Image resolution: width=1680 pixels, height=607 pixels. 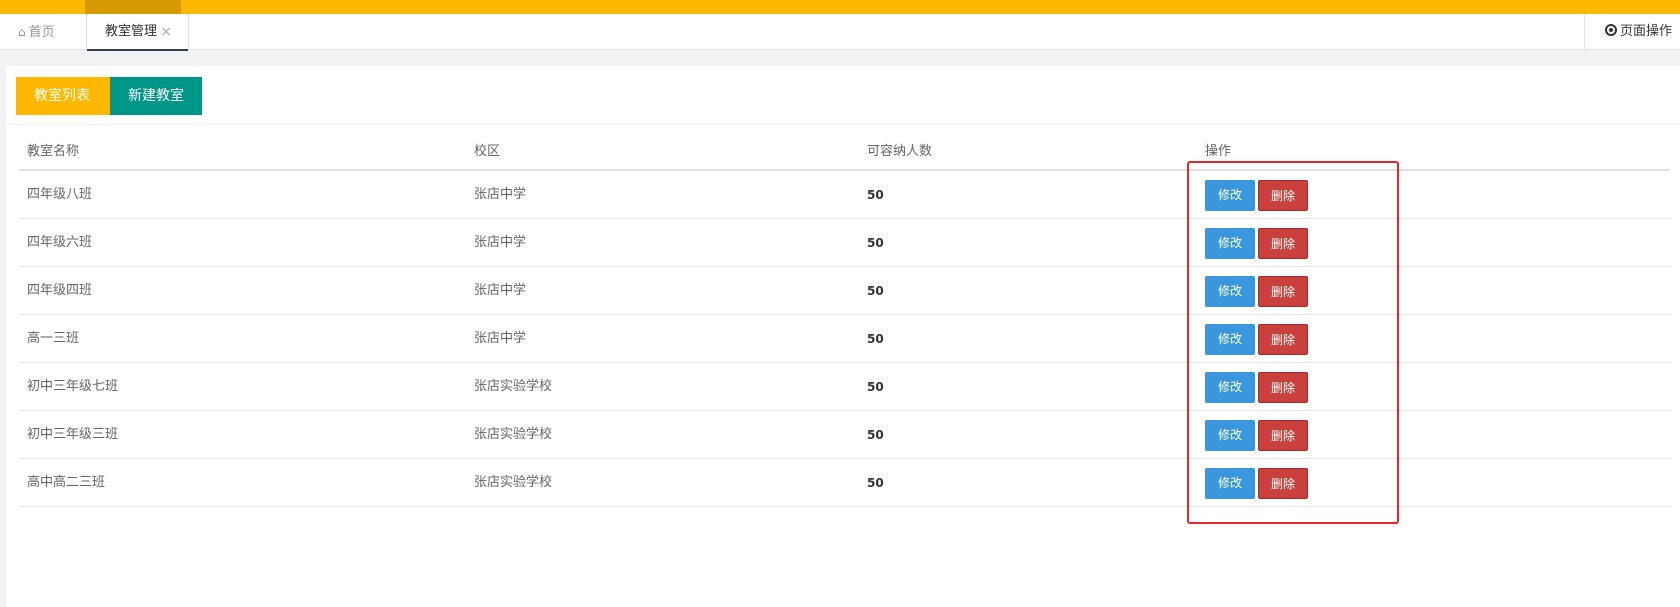 What do you see at coordinates (840, 7) in the screenshot?
I see `top-accent-bar` at bounding box center [840, 7].